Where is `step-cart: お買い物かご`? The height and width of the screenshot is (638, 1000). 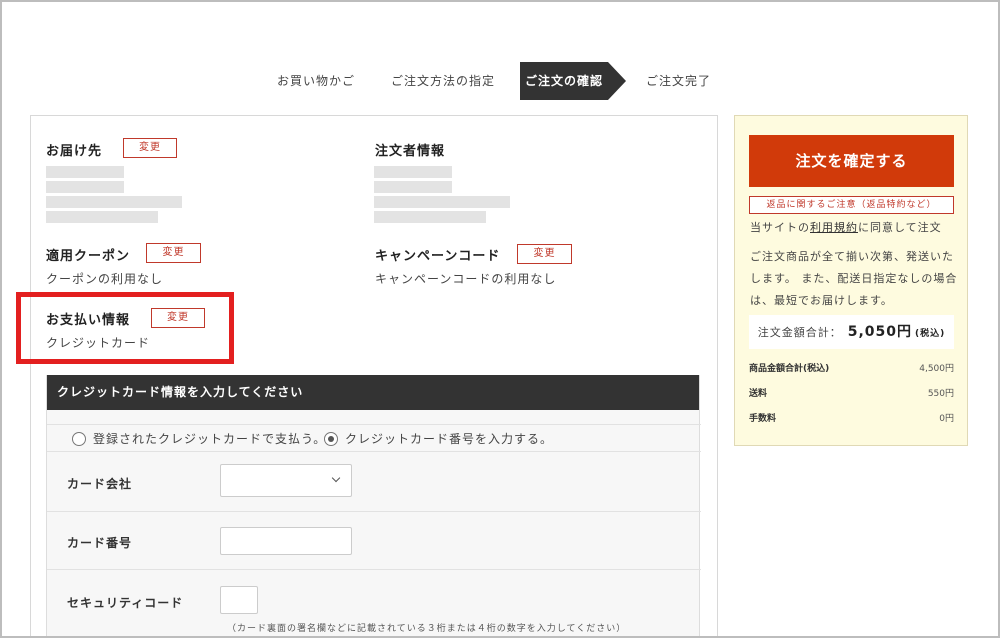
step-cart: お買い物かご is located at coordinates (316, 81).